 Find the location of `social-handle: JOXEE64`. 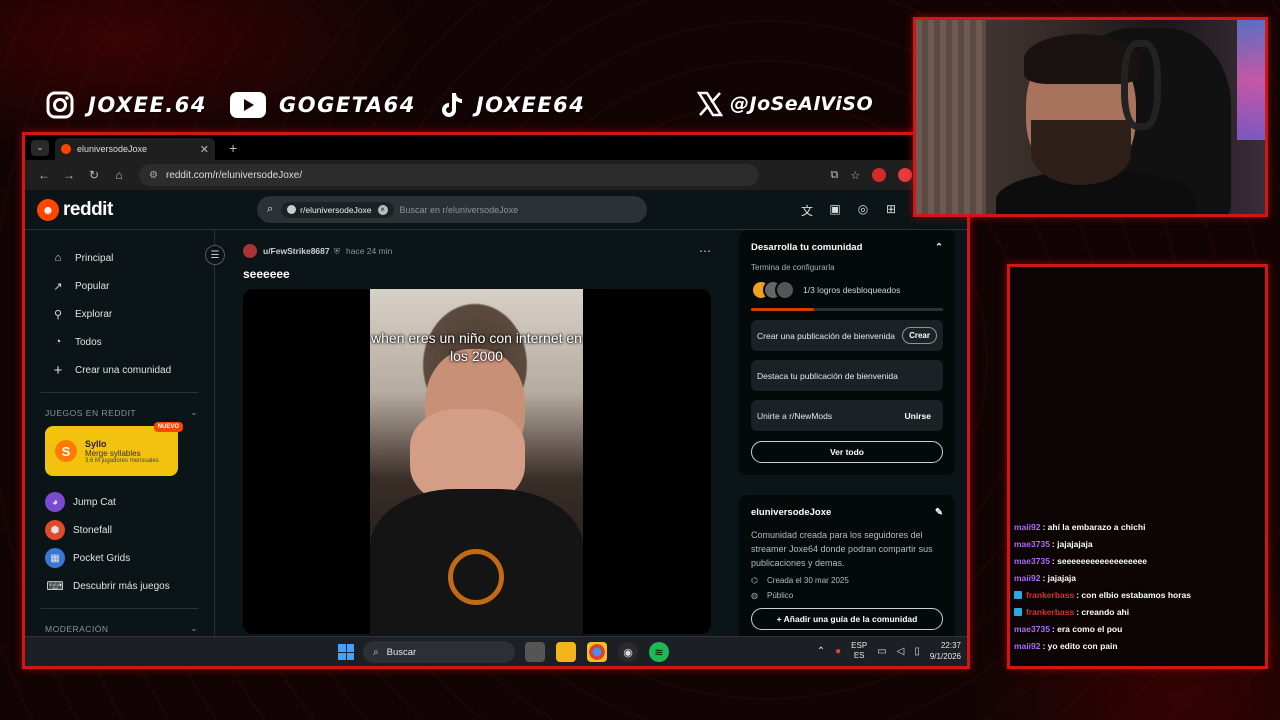

social-handle: JOXEE64 is located at coordinates (530, 105).